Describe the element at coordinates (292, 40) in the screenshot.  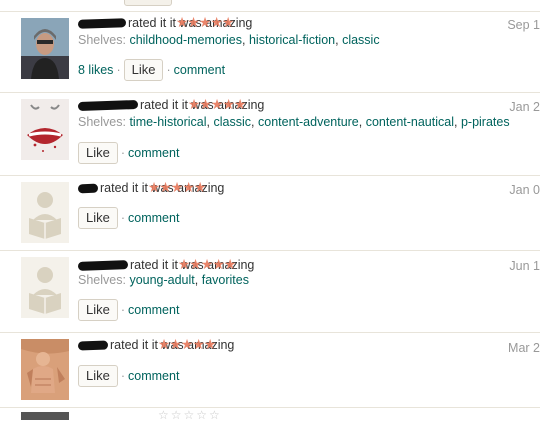
I see `shelf-link: historical-fiction` at that location.